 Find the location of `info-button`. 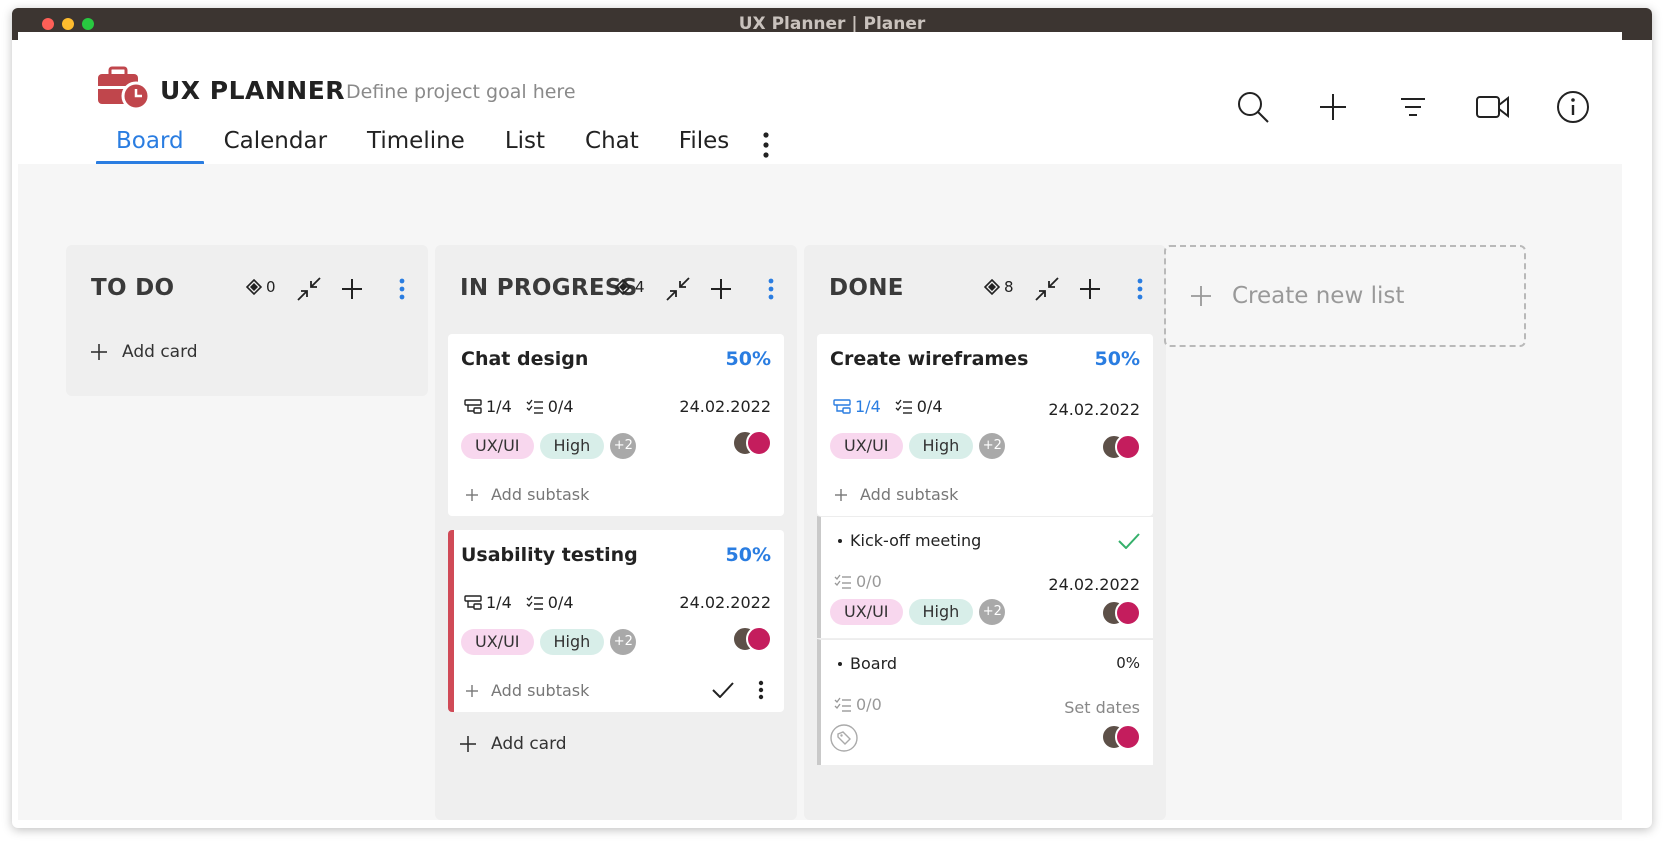

info-button is located at coordinates (1573, 107).